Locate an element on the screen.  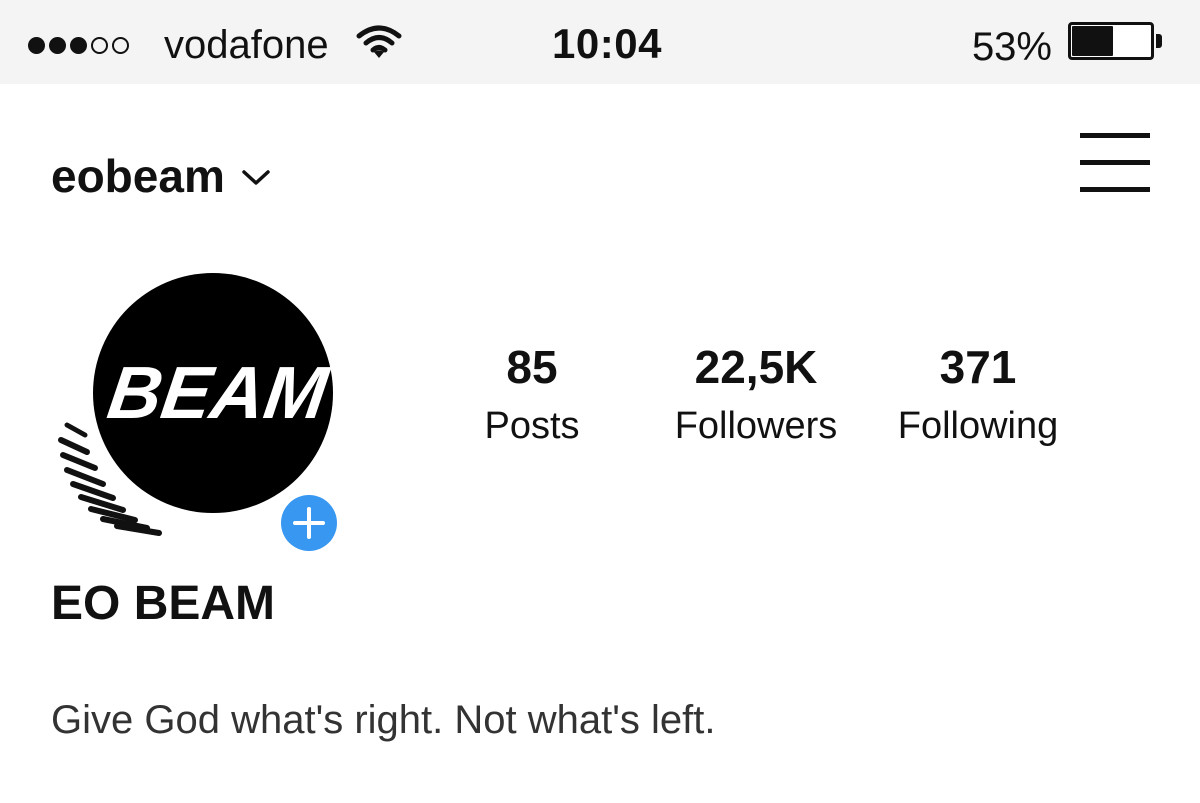
battery-terminal is located at coordinates (1159, 41).